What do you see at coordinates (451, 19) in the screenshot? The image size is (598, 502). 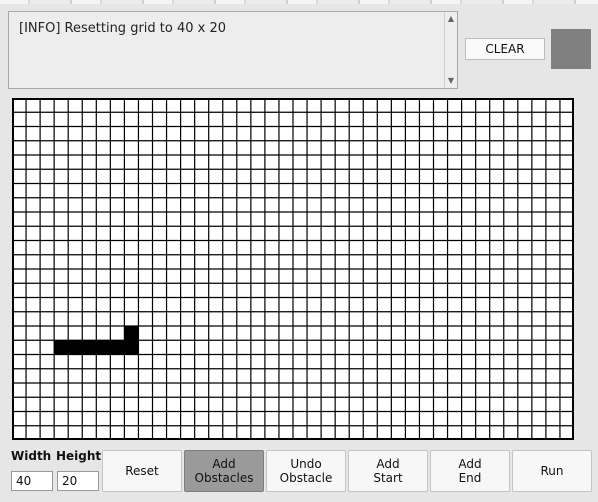 I see `scroll-up-icon: ▲` at bounding box center [451, 19].